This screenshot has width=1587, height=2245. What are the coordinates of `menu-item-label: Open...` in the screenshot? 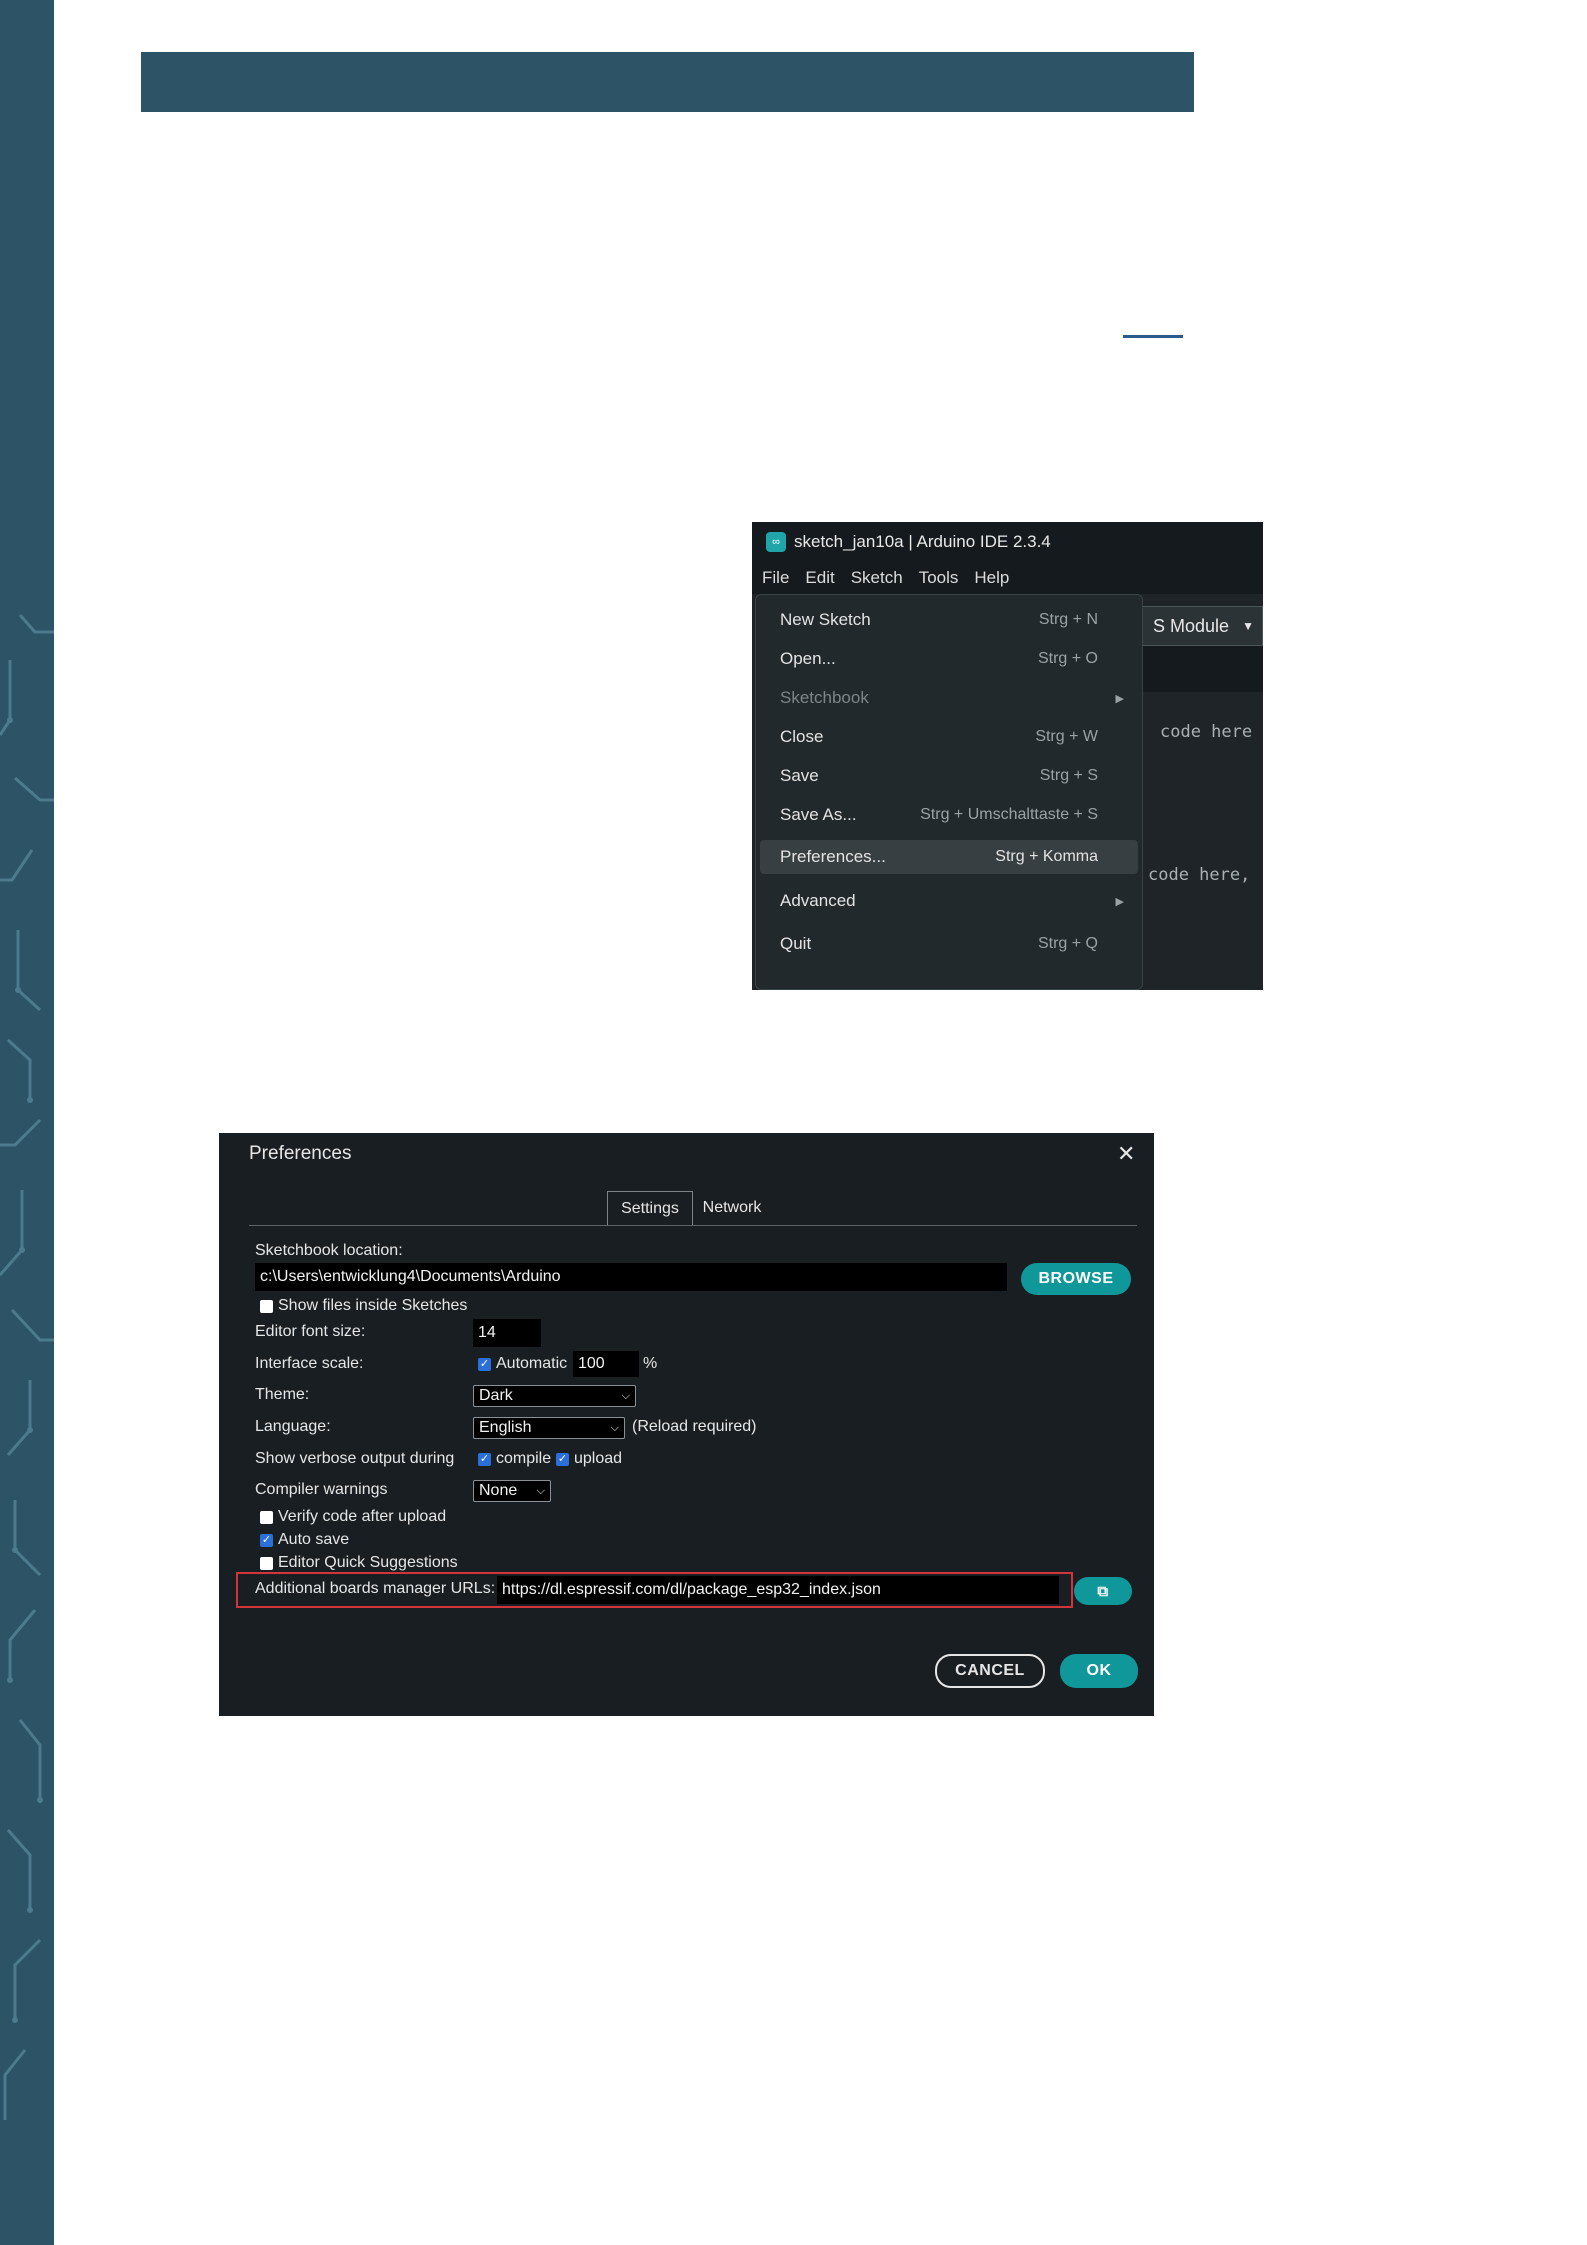 It's located at (808, 658).